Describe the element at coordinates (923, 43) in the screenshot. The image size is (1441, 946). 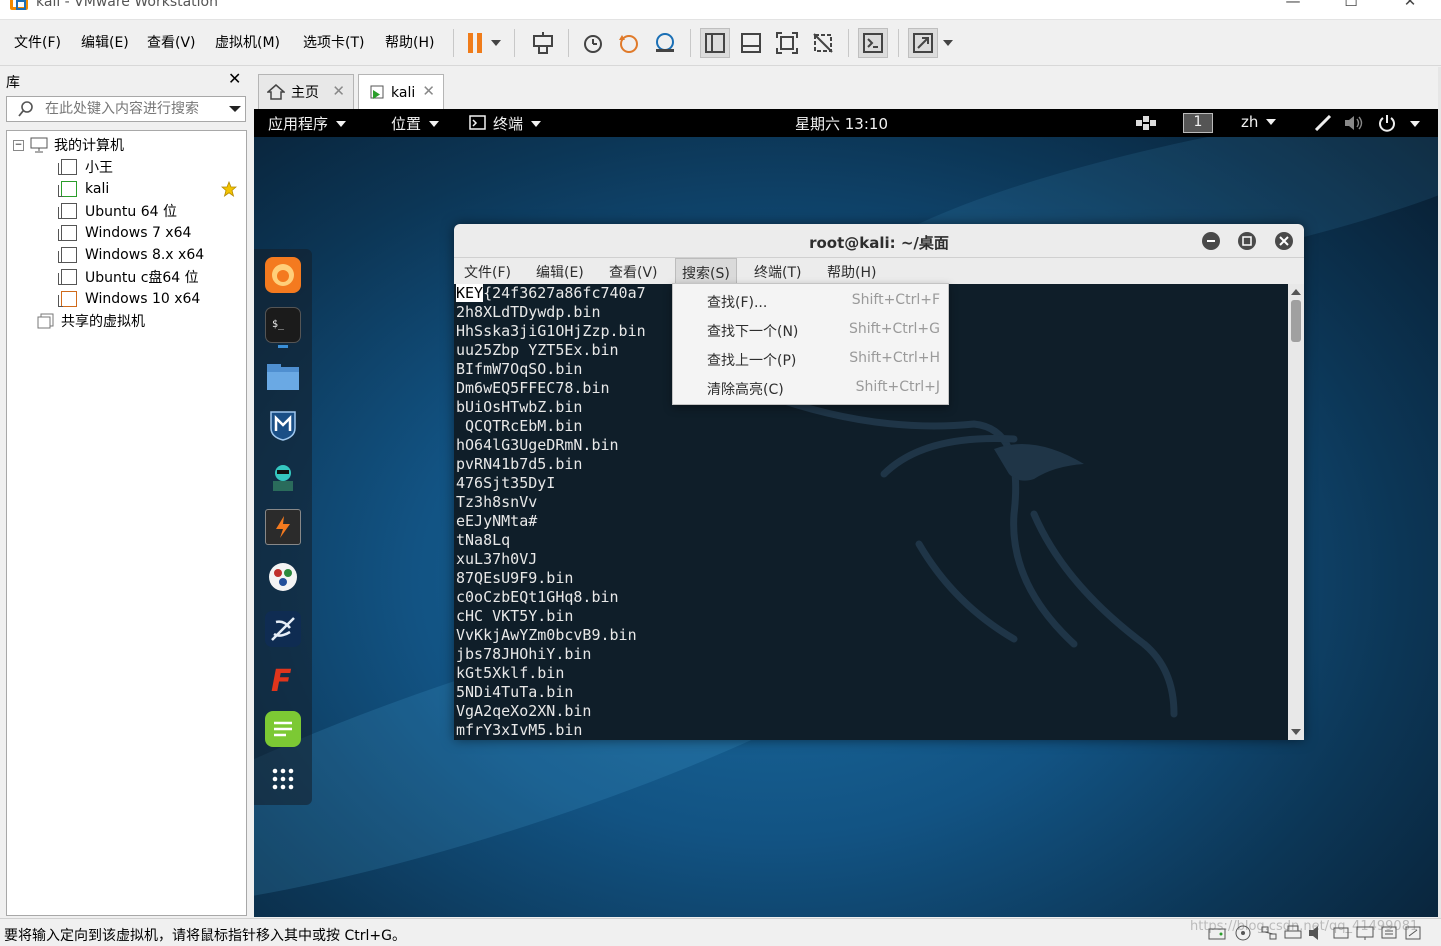
I see `stretch-view-icon` at that location.